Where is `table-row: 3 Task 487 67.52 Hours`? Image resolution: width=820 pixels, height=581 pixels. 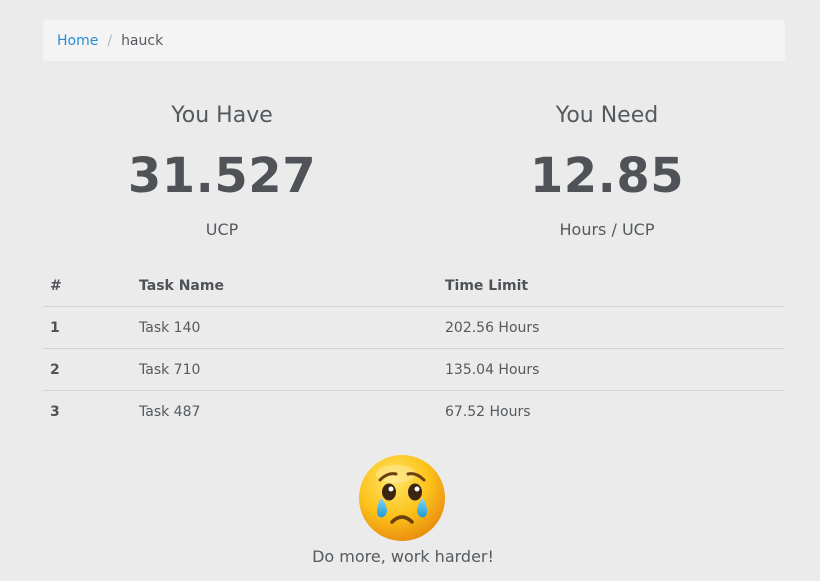 table-row: 3 Task 487 67.52 Hours is located at coordinates (414, 412).